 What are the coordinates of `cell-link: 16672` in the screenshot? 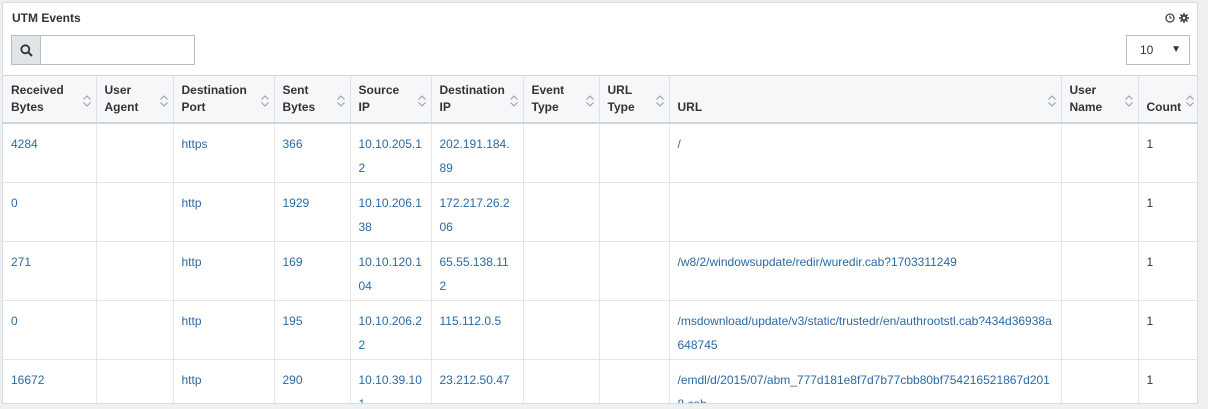 It's located at (27, 380).